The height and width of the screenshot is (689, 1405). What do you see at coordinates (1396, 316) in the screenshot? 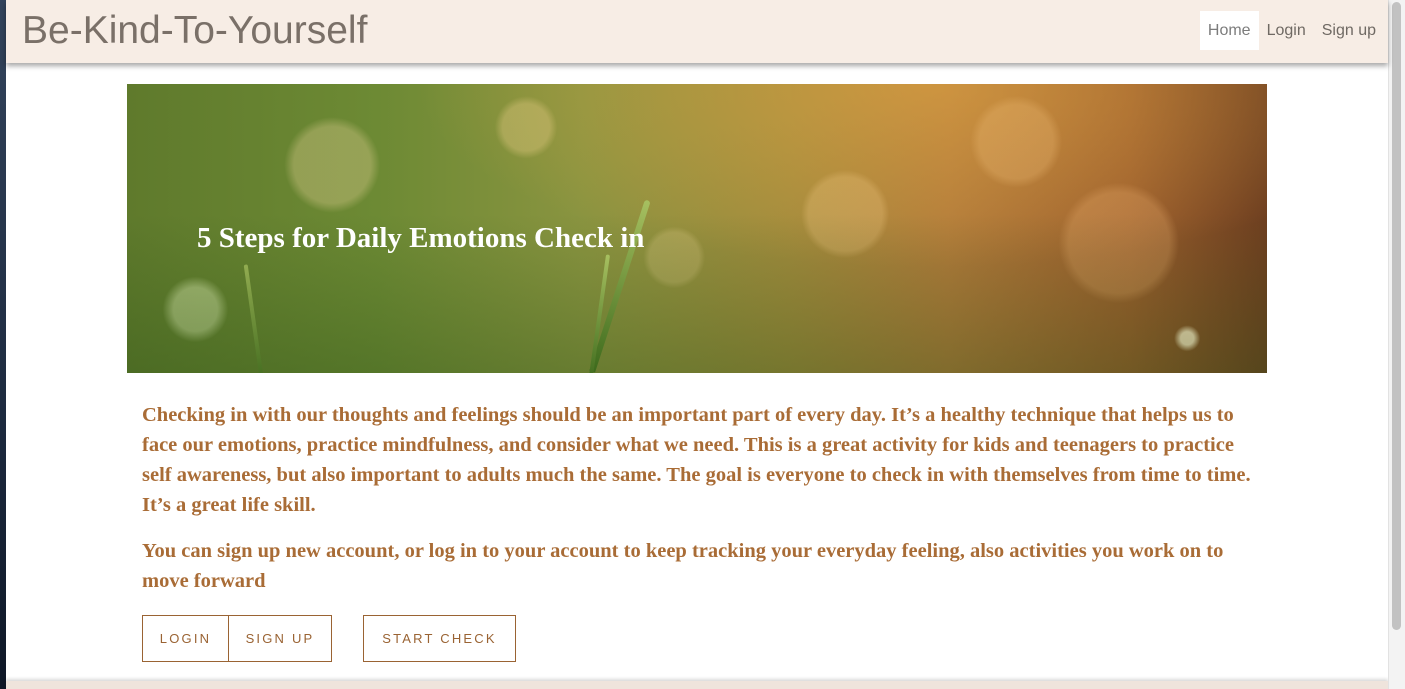
I see `scrollbar-thumb` at bounding box center [1396, 316].